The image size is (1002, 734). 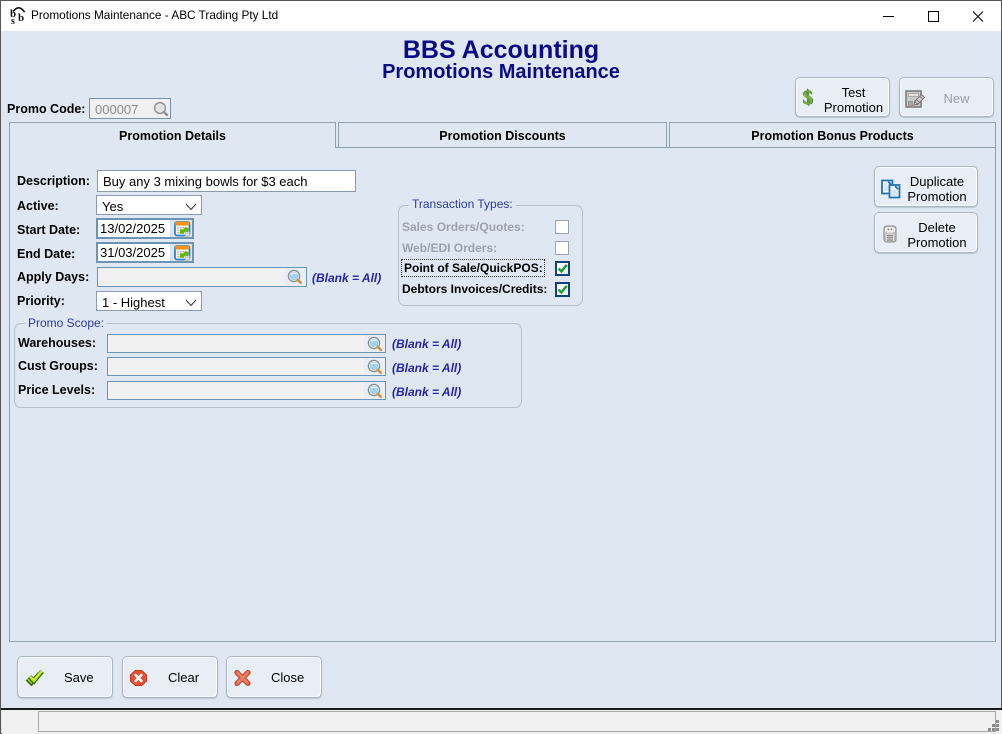 I want to click on svg-text: s, so click(x=13, y=20).